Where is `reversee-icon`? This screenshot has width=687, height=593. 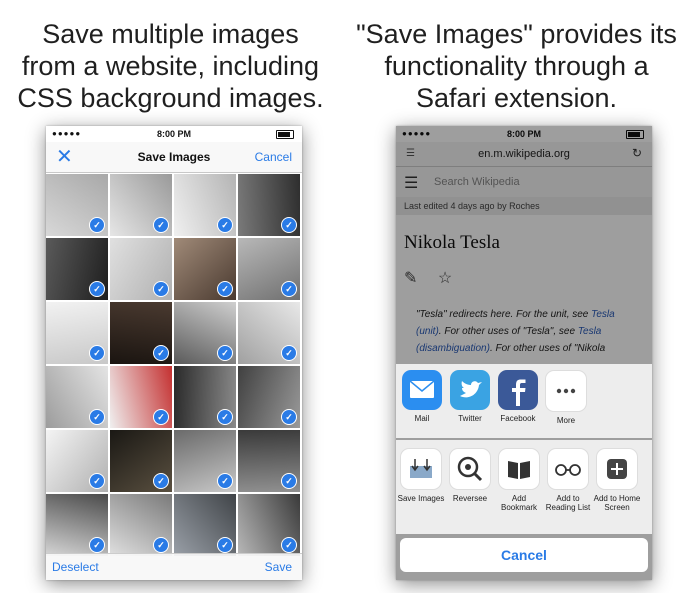
reversee-icon is located at coordinates (470, 469).